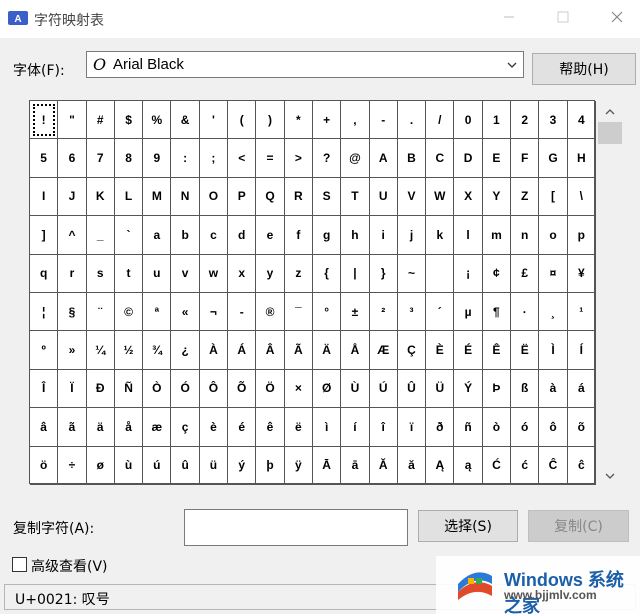 This screenshot has height=614, width=640. I want to click on char-cell: s, so click(100, 273).